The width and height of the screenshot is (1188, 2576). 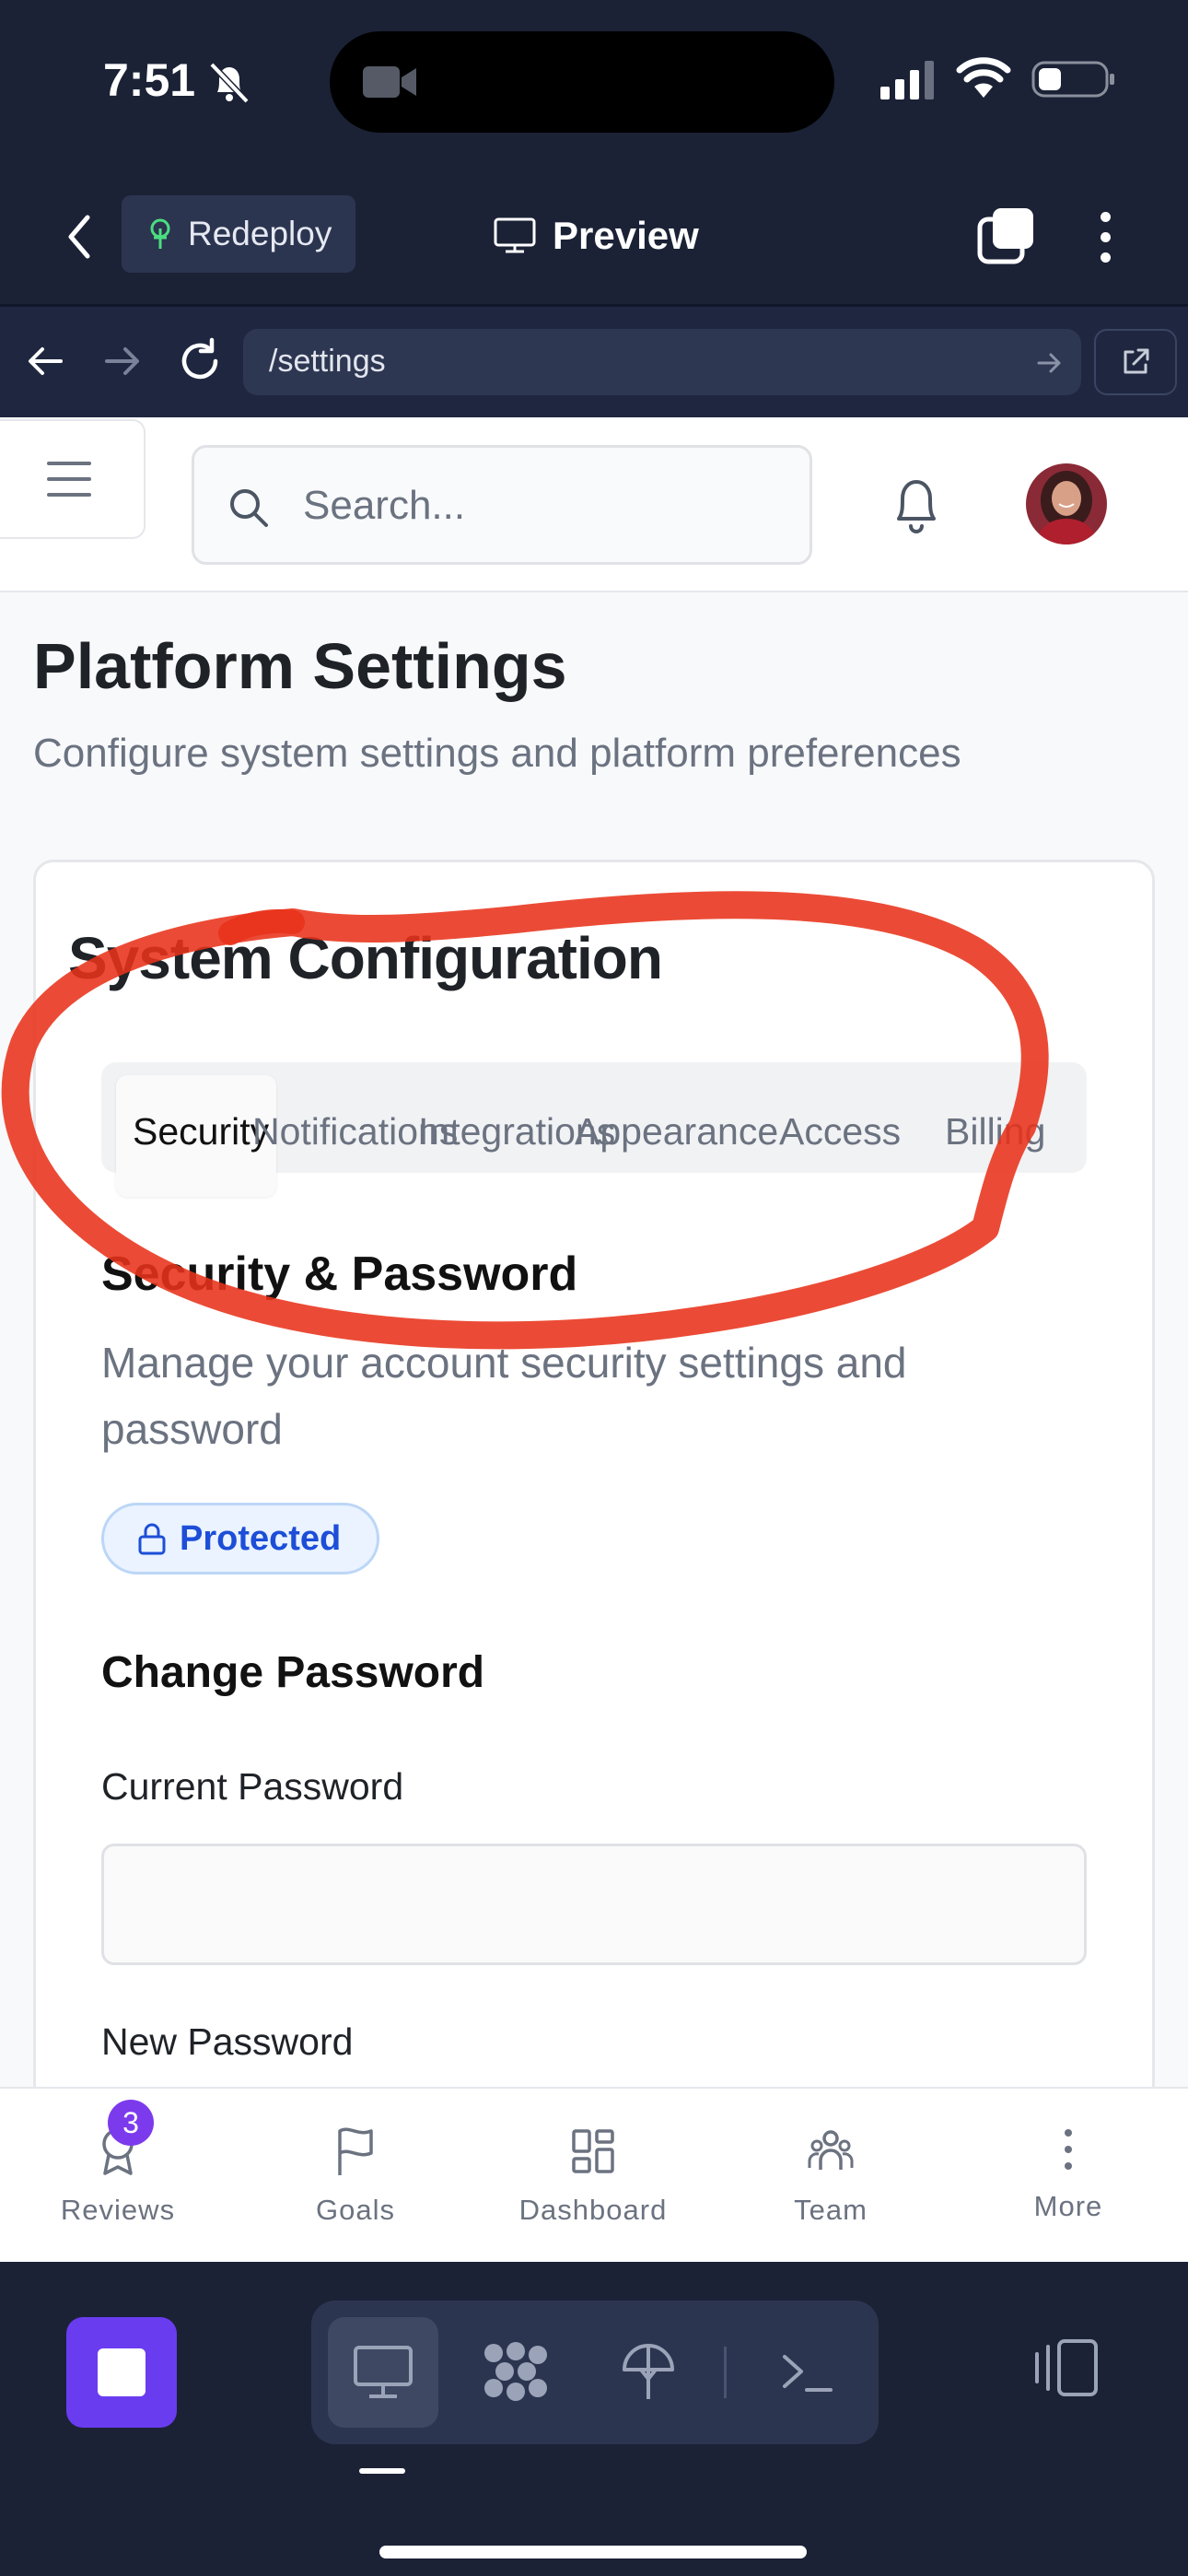 I want to click on preview-label: Preview, so click(x=626, y=235).